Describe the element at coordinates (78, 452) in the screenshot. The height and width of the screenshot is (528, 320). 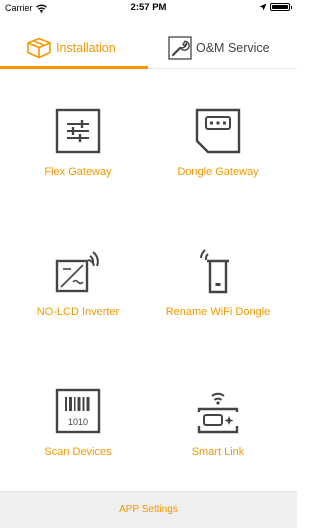
I see `grid-item-label: Scan Devices` at that location.